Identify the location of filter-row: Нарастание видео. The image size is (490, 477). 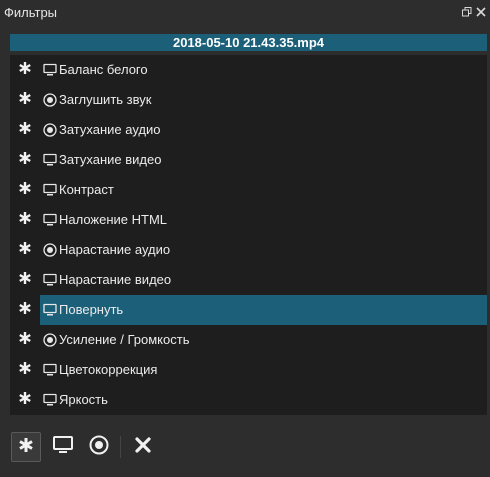
(248, 280).